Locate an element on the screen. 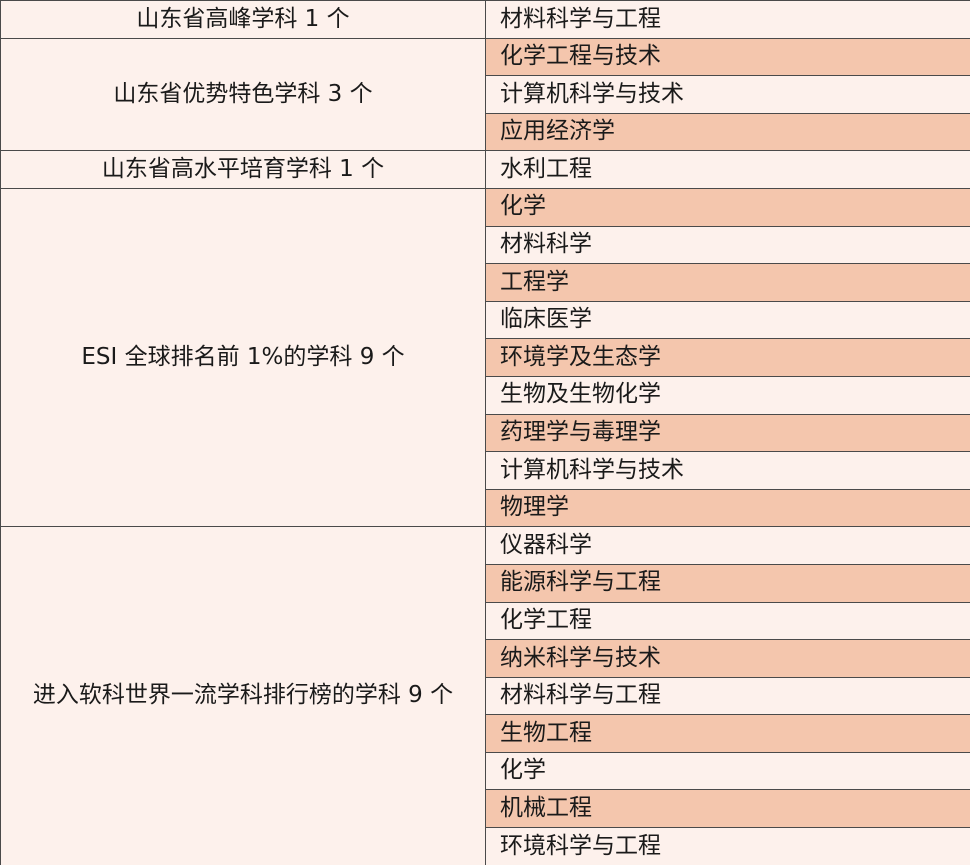 This screenshot has width=970, height=865. subject-cell: 物理学 is located at coordinates (727, 508).